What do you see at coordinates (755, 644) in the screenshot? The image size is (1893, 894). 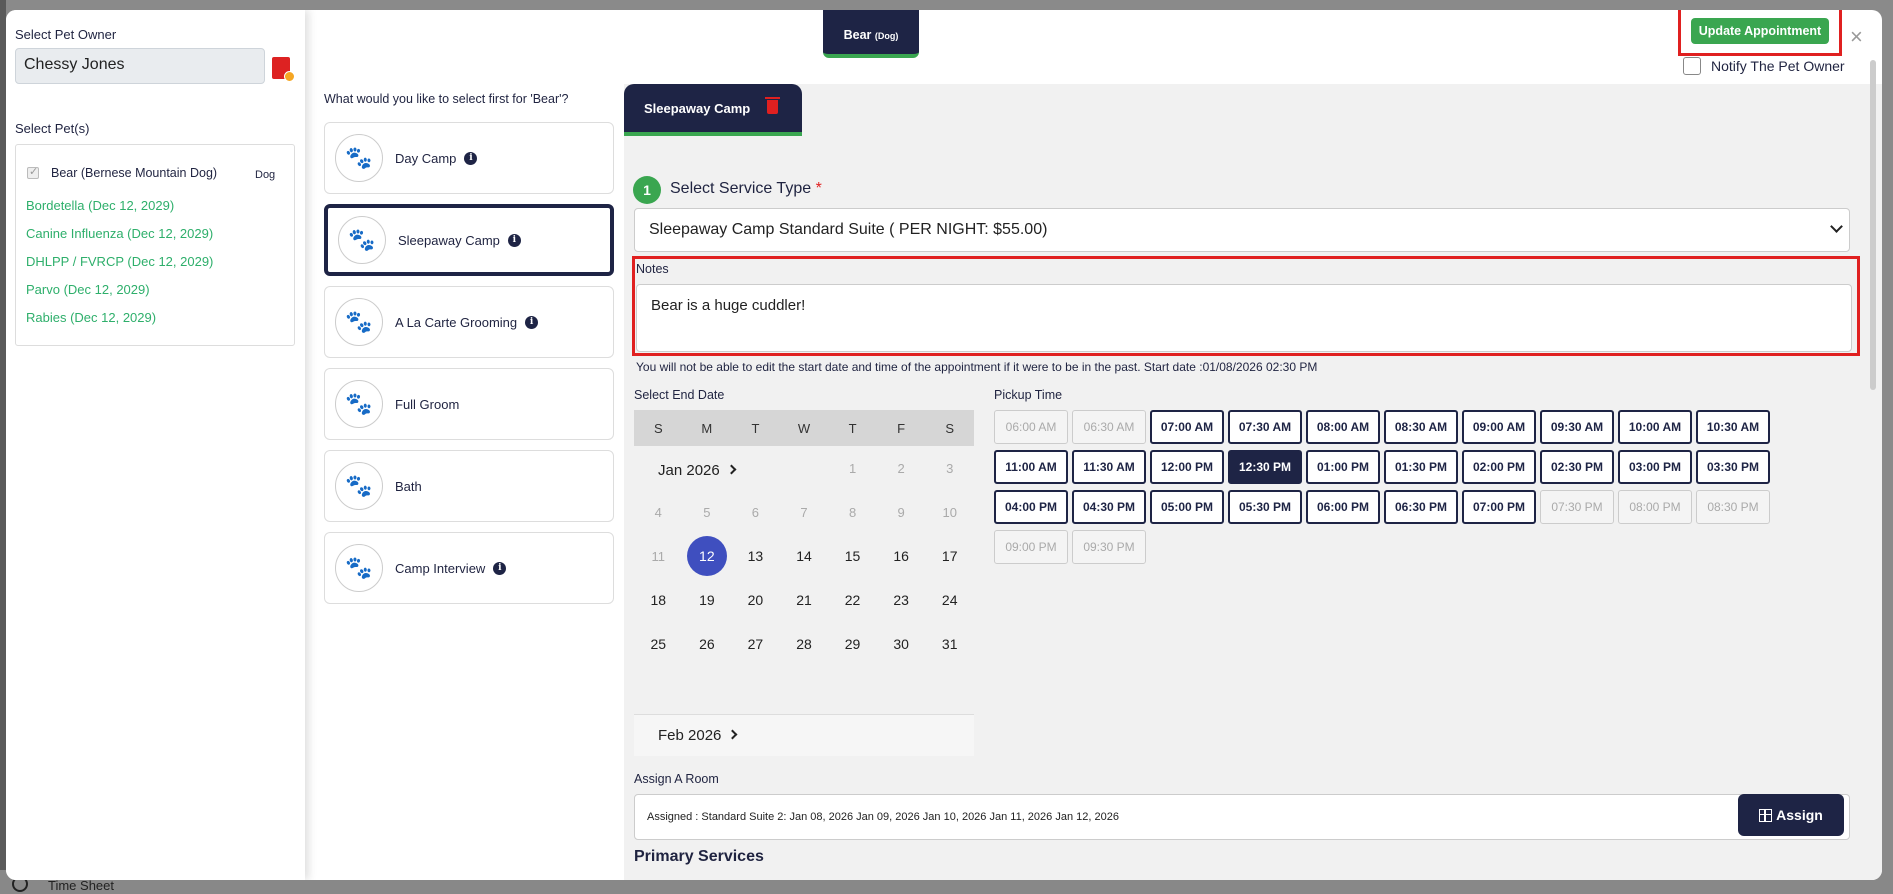 I see `calendar-day: 27` at bounding box center [755, 644].